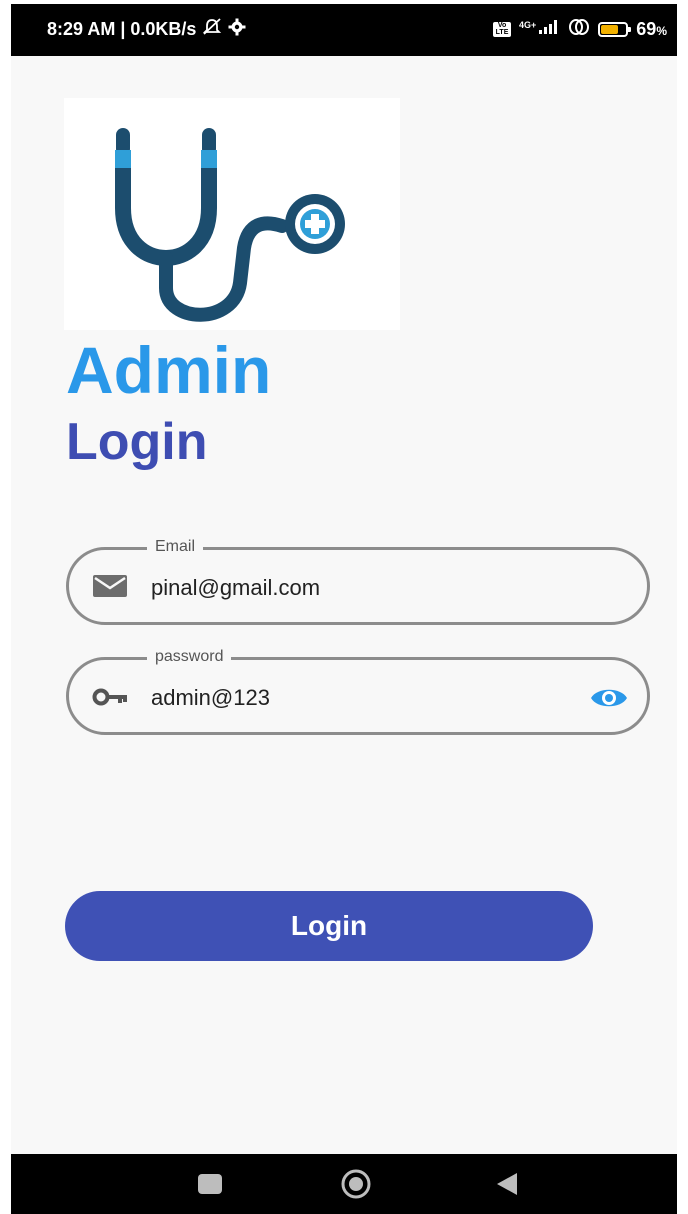 The image size is (688, 1214). What do you see at coordinates (651, 29) in the screenshot?
I see `battery-percent: 69%` at bounding box center [651, 29].